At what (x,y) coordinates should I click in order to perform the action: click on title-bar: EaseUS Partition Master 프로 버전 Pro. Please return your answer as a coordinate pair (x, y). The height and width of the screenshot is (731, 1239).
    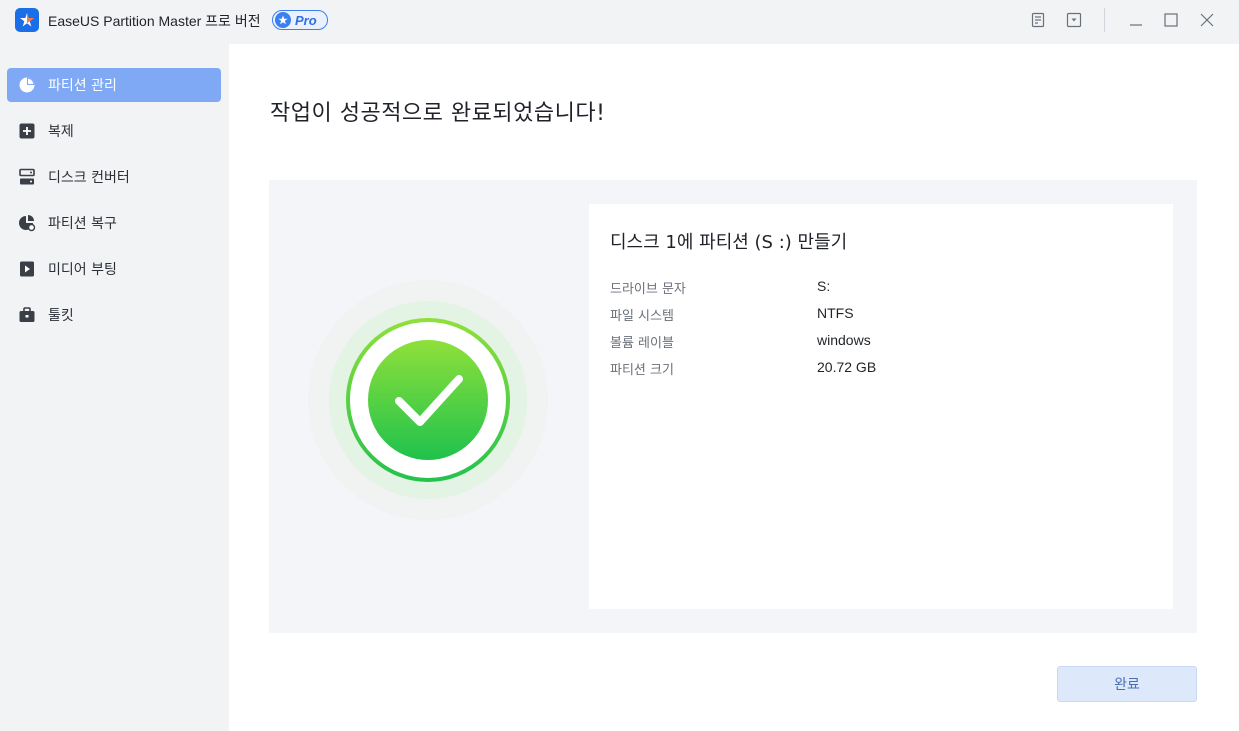
    Looking at the image, I should click on (619, 21).